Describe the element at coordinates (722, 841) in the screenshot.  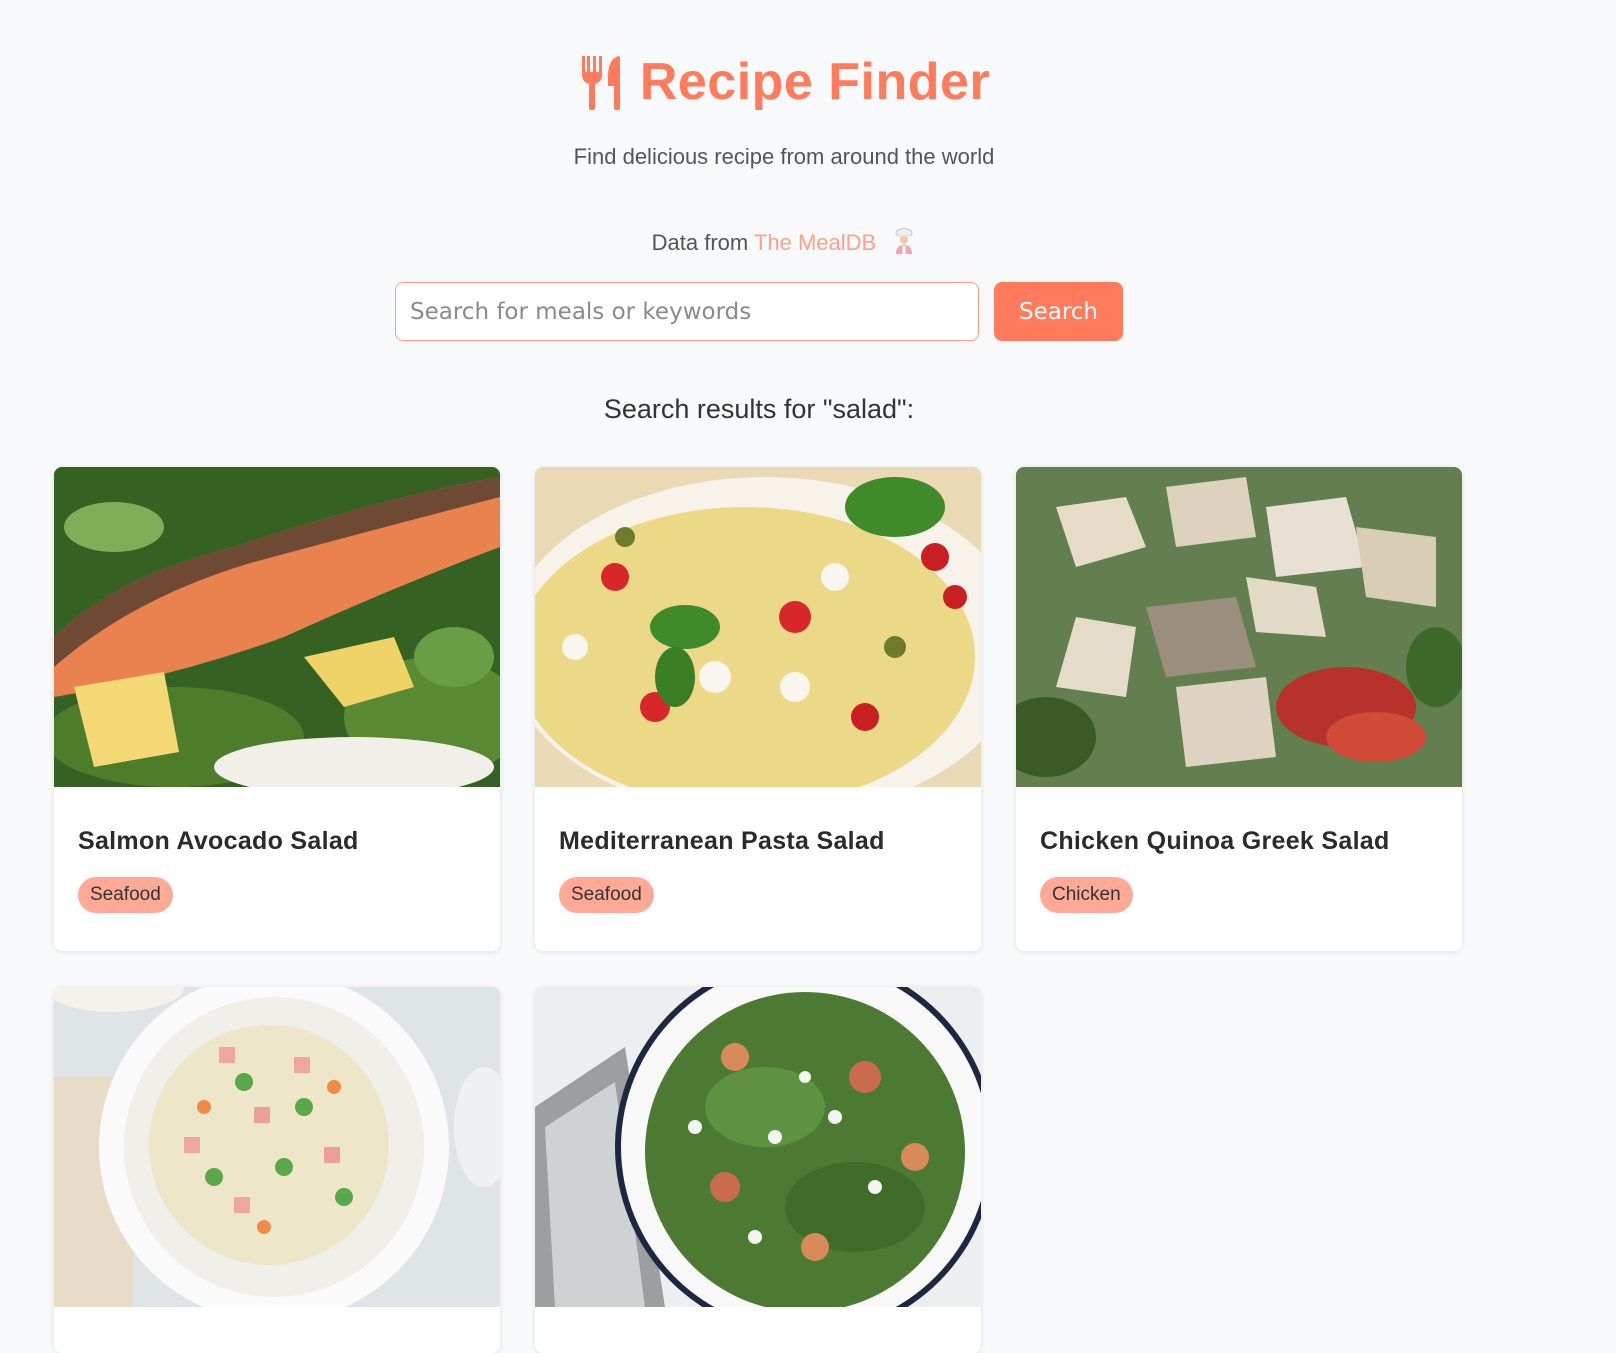
I see `meal-name: Mediterranean Pasta Salad` at that location.